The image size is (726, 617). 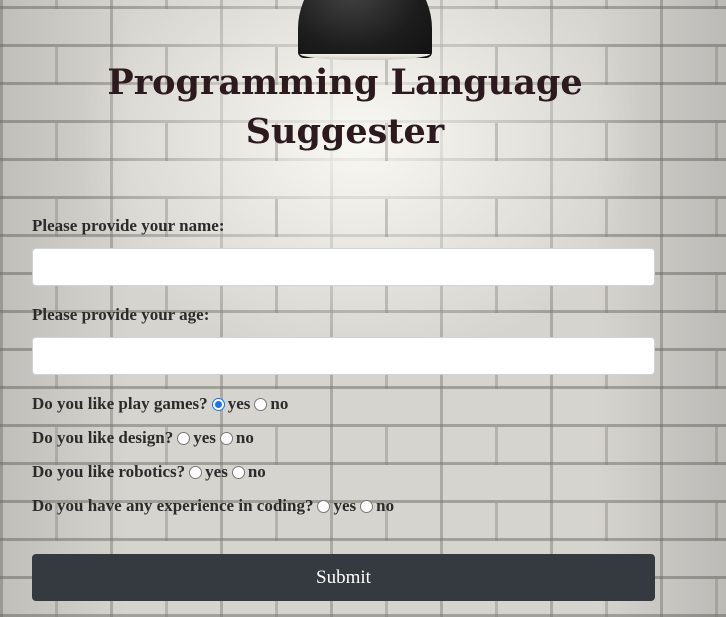 I want to click on pendant-lamp-icon, so click(x=365, y=30).